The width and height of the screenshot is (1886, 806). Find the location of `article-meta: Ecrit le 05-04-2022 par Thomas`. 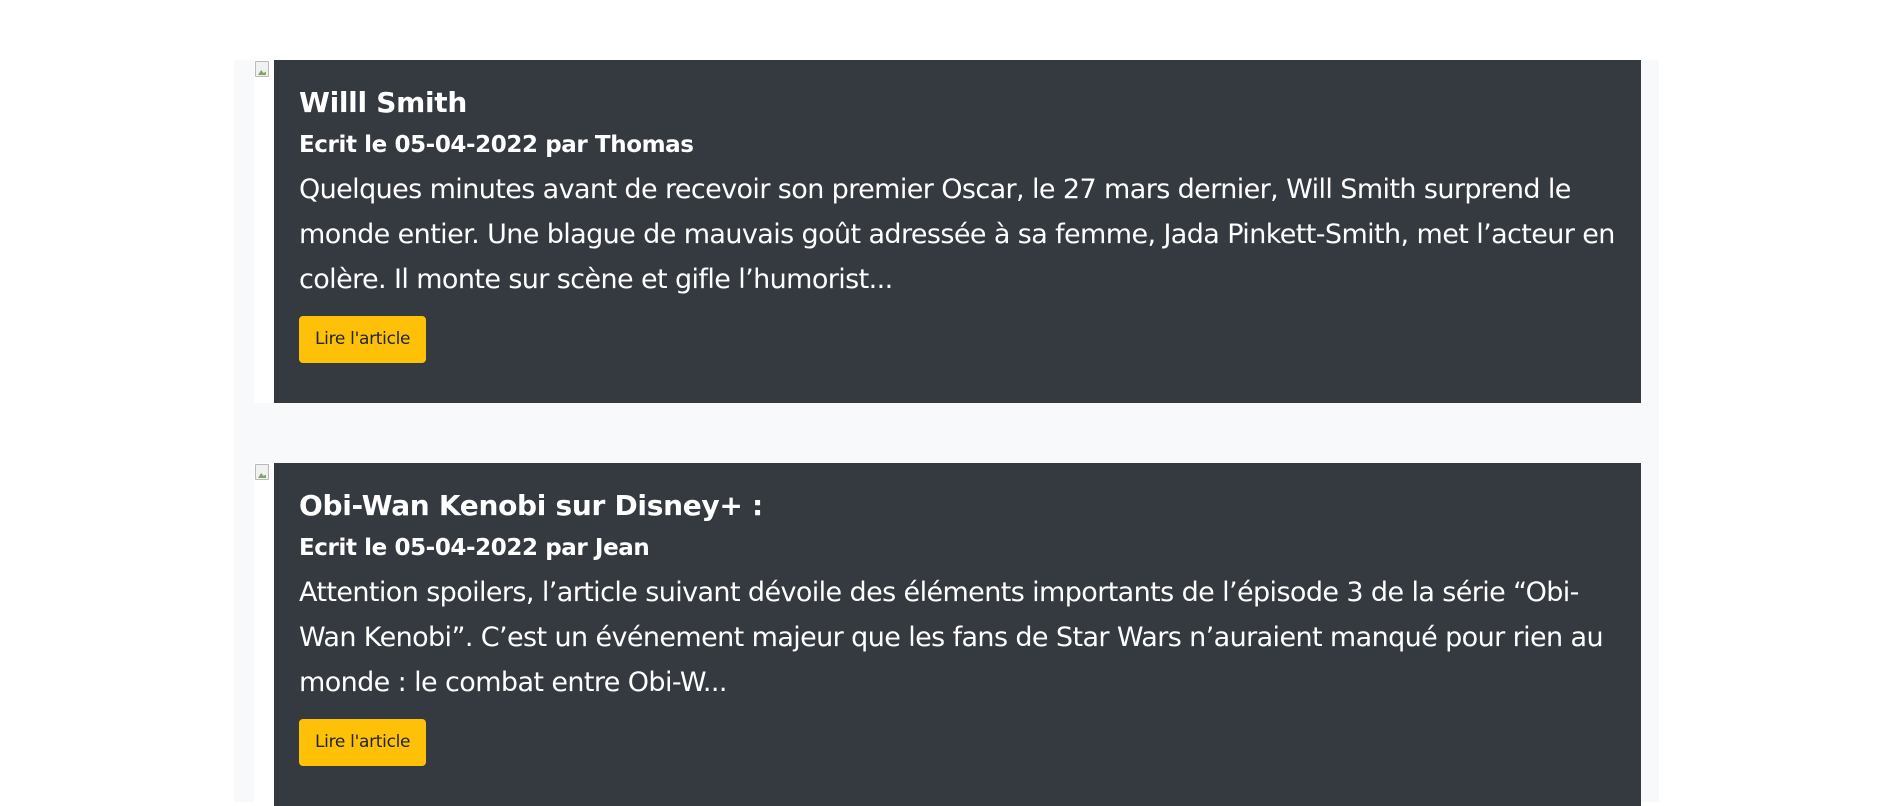

article-meta: Ecrit le 05-04-2022 par Thomas is located at coordinates (496, 144).